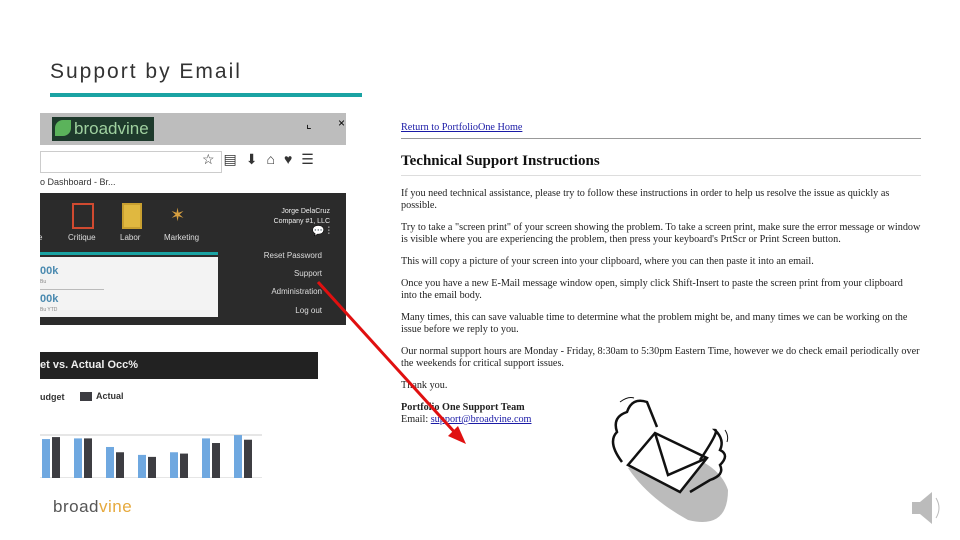  I want to click on red-arrow, so click(388, 359).